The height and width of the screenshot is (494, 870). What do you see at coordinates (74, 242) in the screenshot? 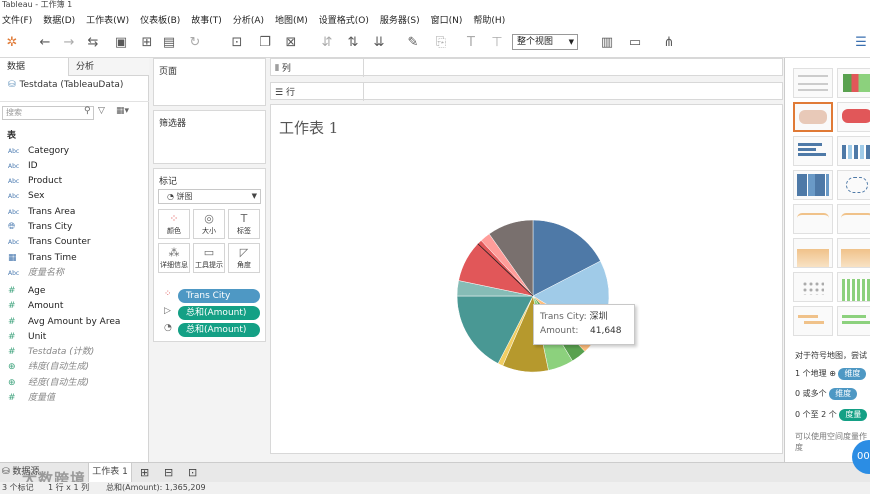
I see `field-trans-counter: Abc Trans Counter` at bounding box center [74, 242].